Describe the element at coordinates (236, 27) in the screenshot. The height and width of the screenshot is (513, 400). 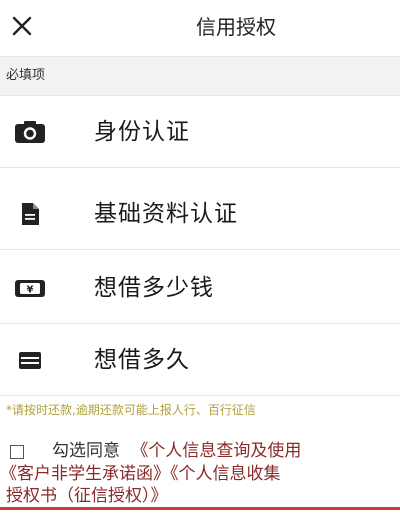
I see `page-title: 信用授权` at that location.